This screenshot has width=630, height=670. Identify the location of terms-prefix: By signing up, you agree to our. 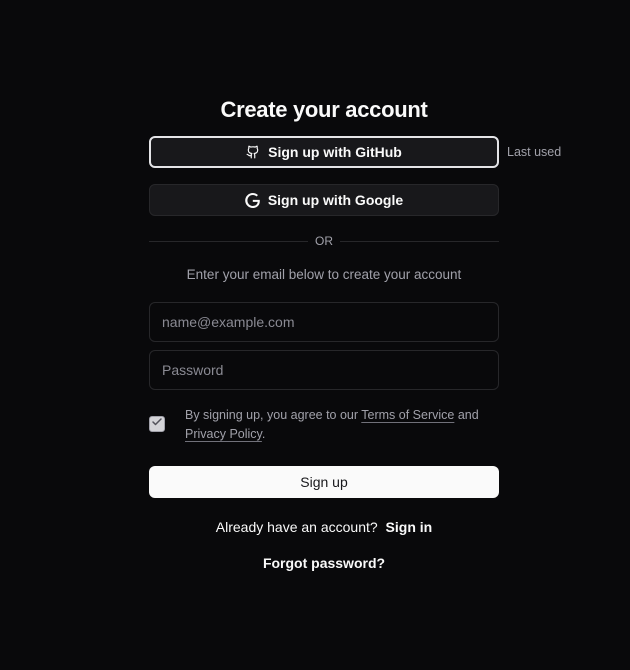
(272, 415).